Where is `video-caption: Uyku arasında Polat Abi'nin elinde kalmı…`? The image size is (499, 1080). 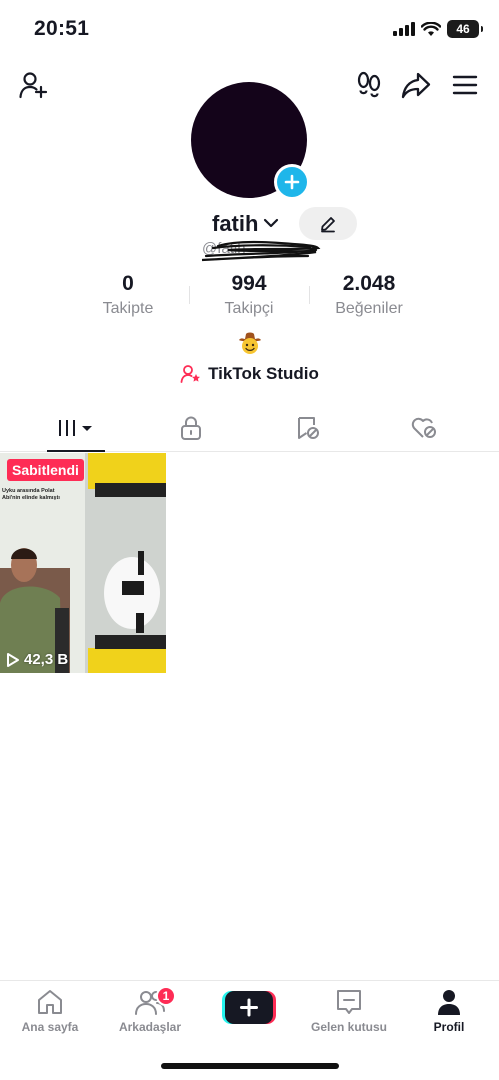
video-caption: Uyku arasında Polat Abi'nin elinde kalmı… is located at coordinates (37, 495).